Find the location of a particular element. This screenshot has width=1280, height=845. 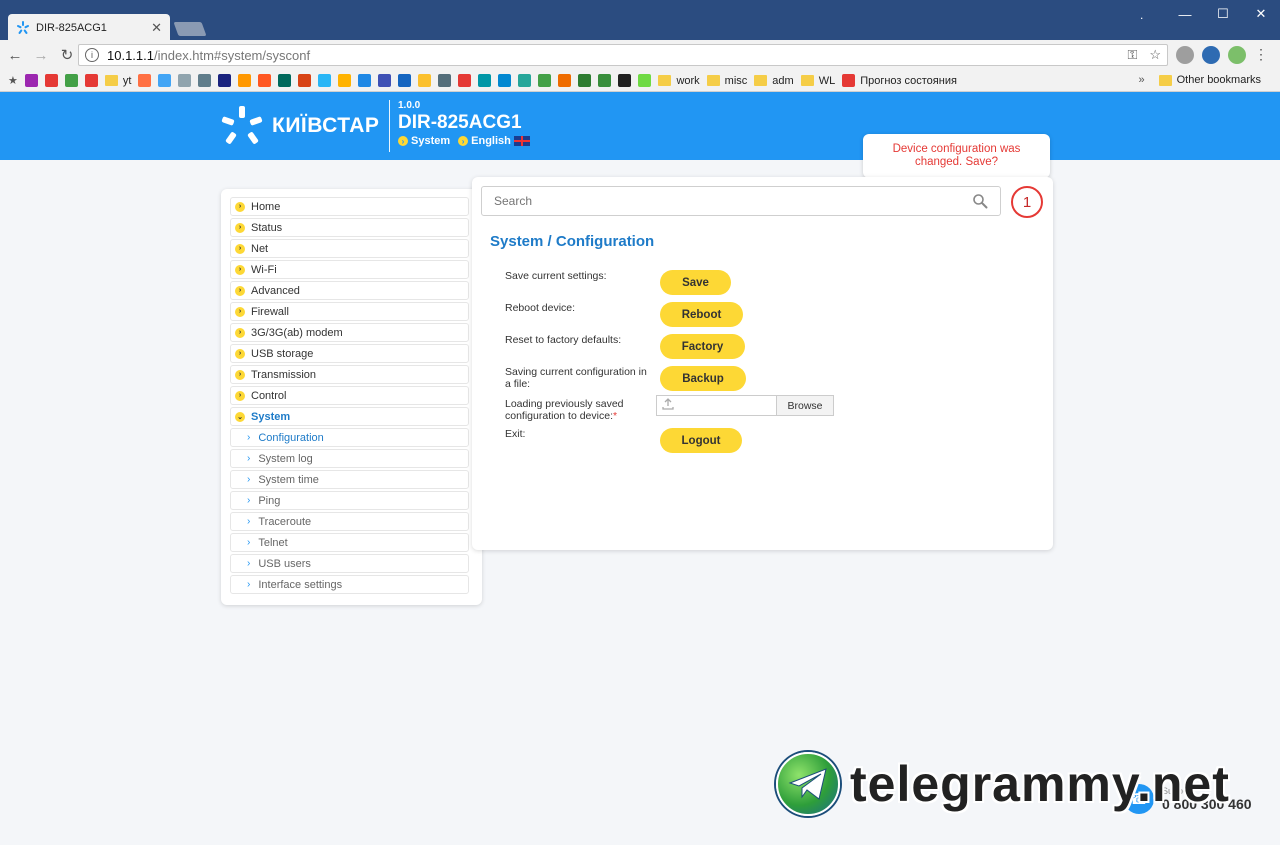

search-box is located at coordinates (741, 201).